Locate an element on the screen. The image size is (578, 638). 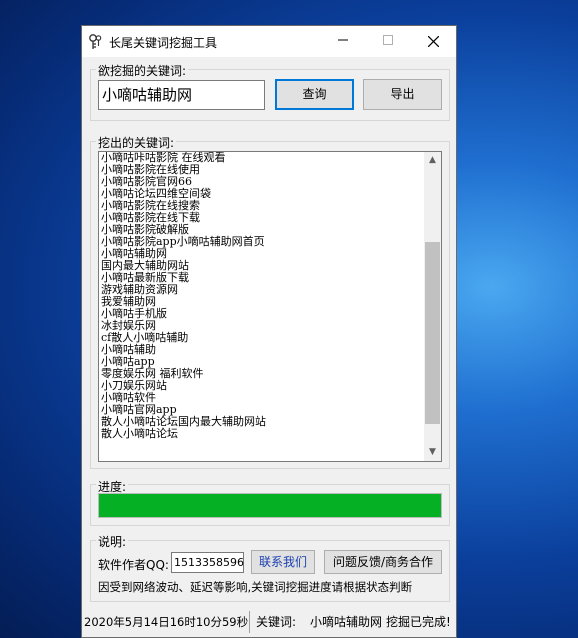
minimize-button is located at coordinates (342, 41).